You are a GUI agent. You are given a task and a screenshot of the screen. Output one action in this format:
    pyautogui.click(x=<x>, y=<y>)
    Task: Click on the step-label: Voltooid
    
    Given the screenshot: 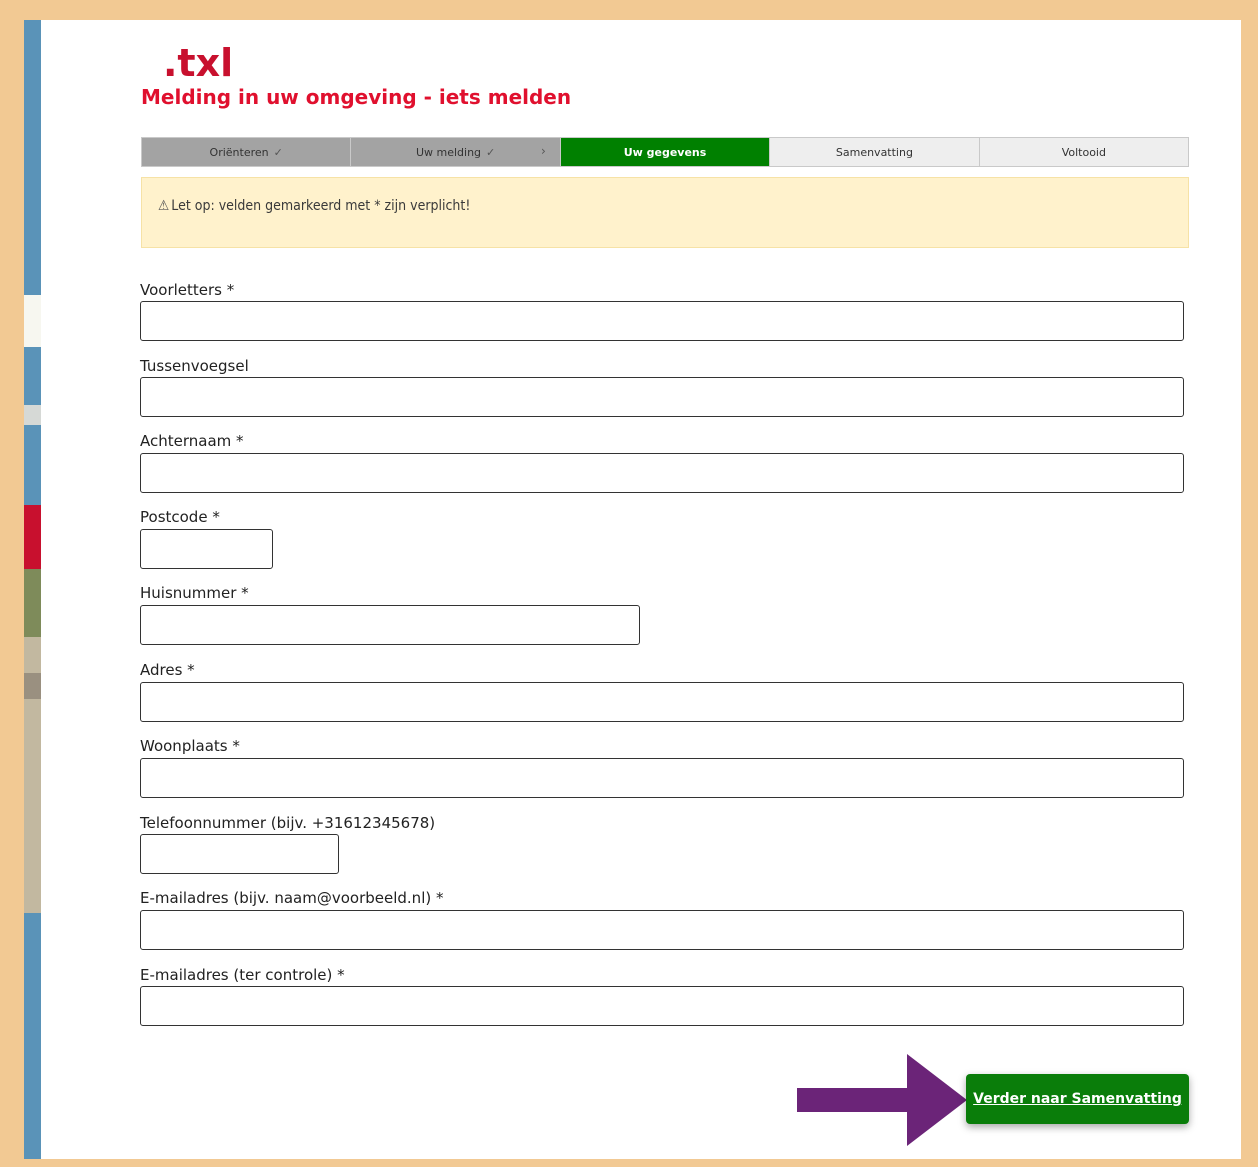 What is the action you would take?
    pyautogui.click(x=1083, y=152)
    